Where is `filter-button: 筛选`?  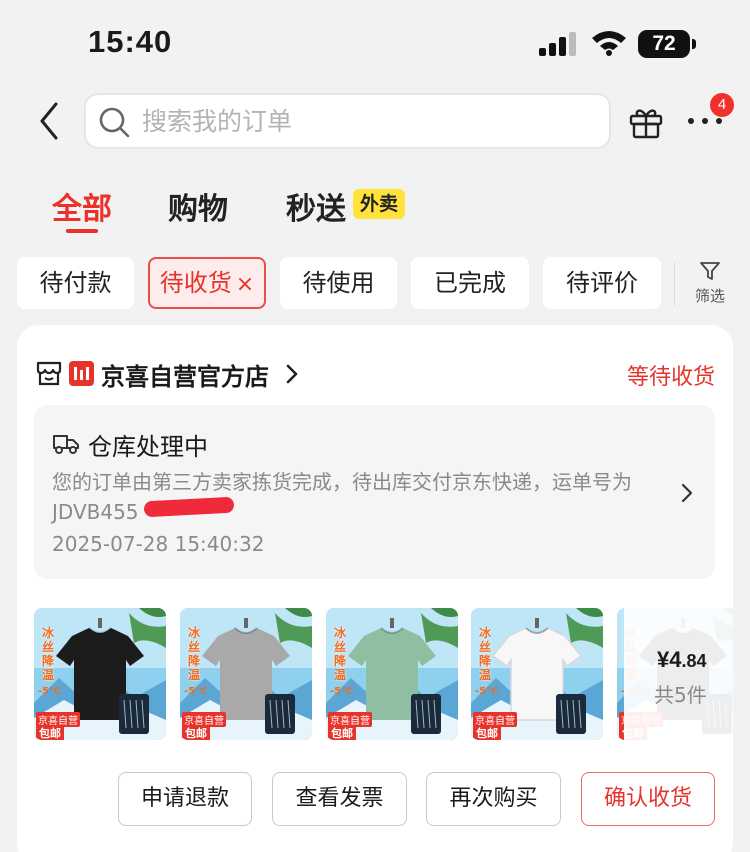 filter-button: 筛选 is located at coordinates (710, 283).